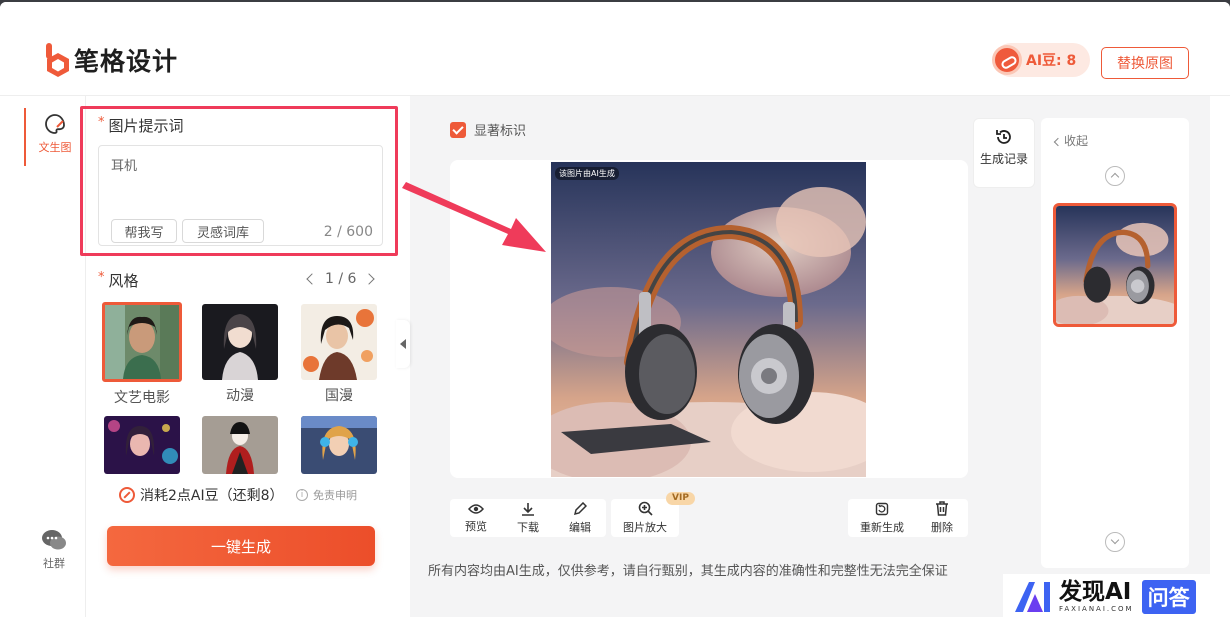 The width and height of the screenshot is (1230, 617). I want to click on download-icon, so click(528, 509).